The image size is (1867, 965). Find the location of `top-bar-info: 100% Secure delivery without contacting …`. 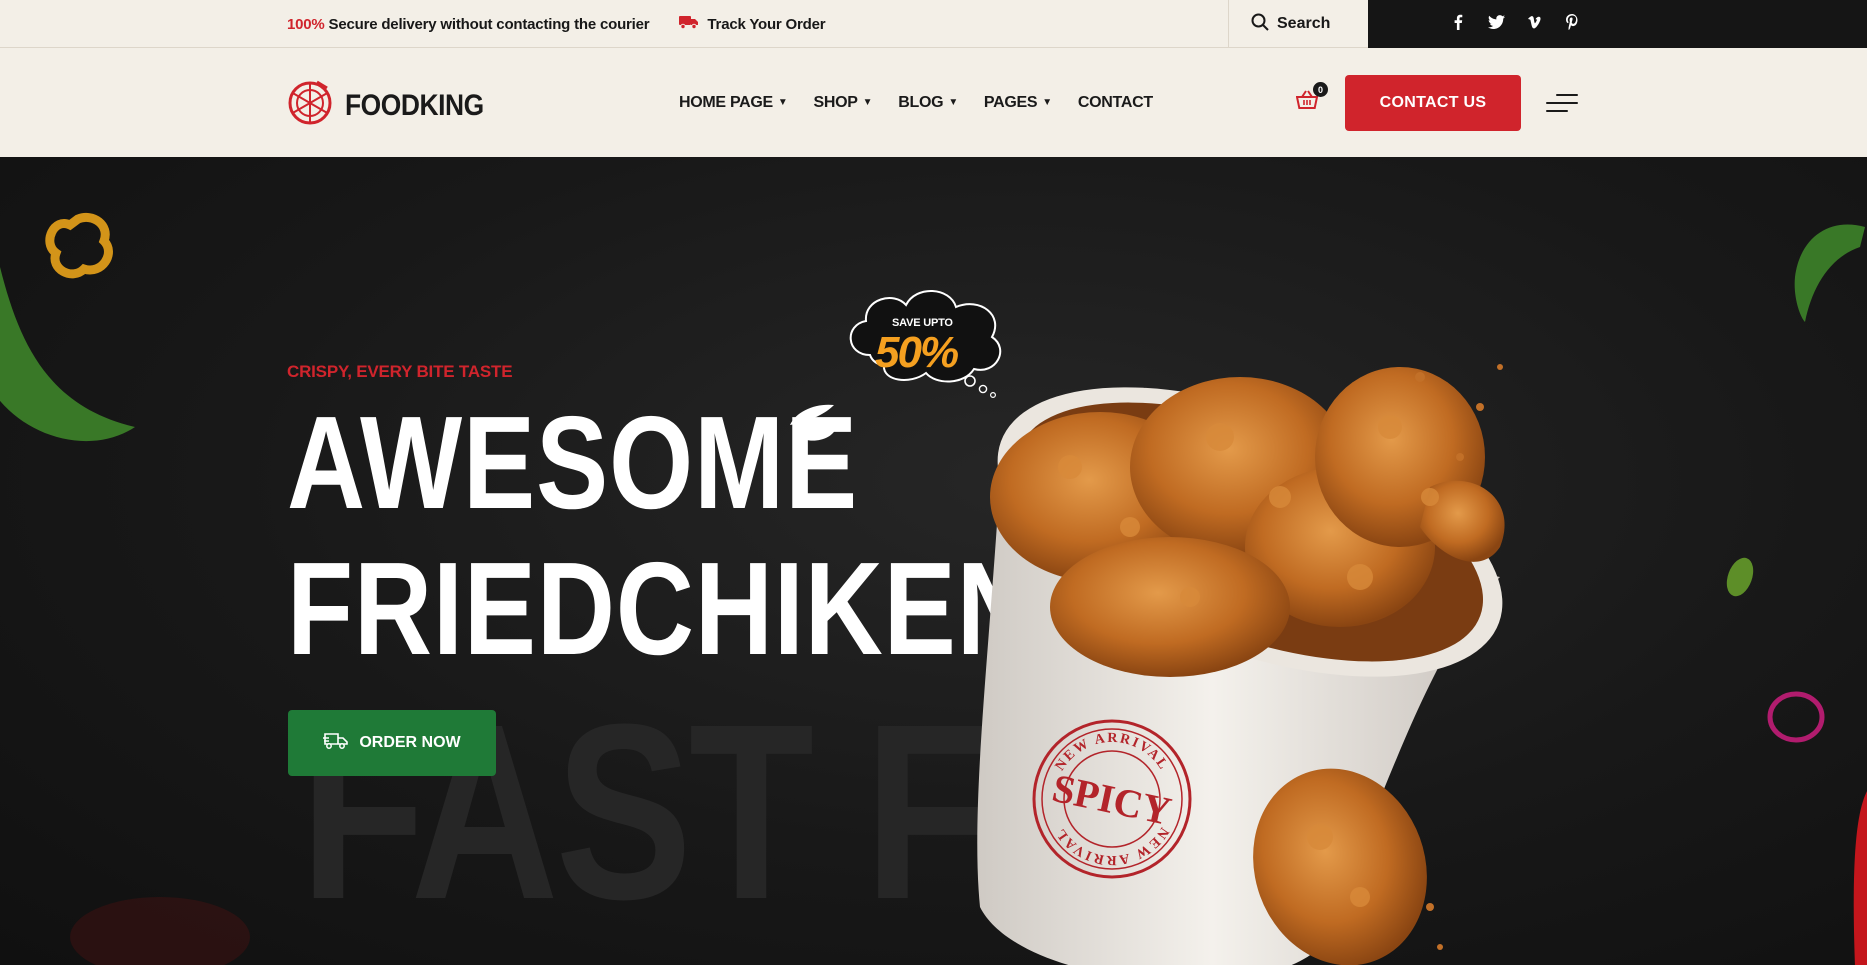

top-bar-info: 100% Secure delivery without contacting … is located at coordinates (556, 24).